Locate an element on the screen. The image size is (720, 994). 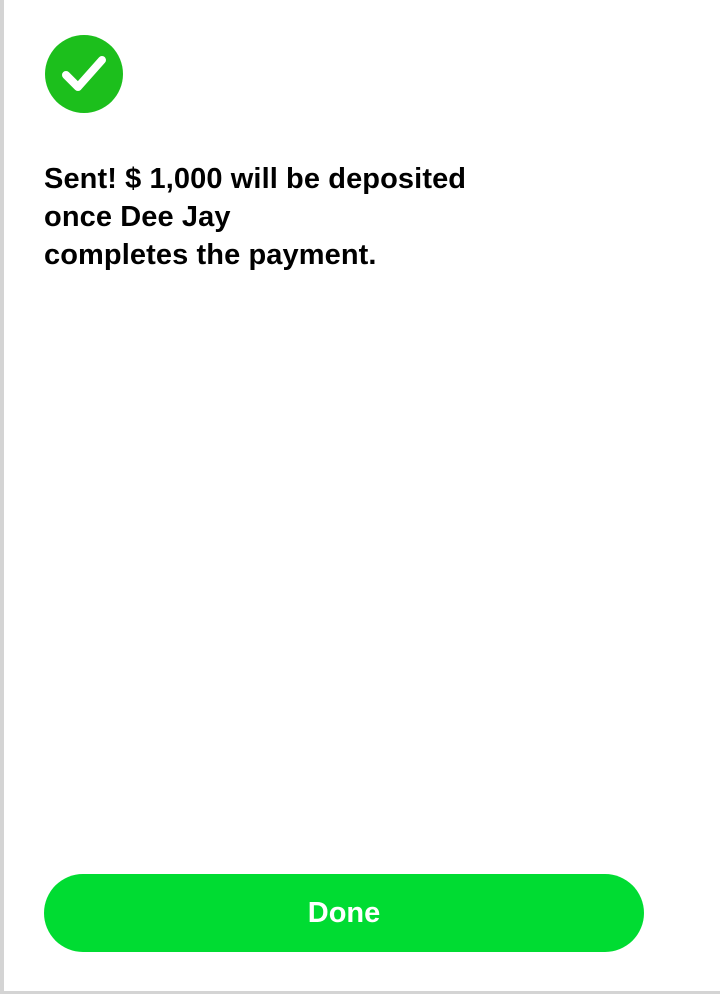
confirmation-message-line-2: once Dee Jay is located at coordinates (137, 217).